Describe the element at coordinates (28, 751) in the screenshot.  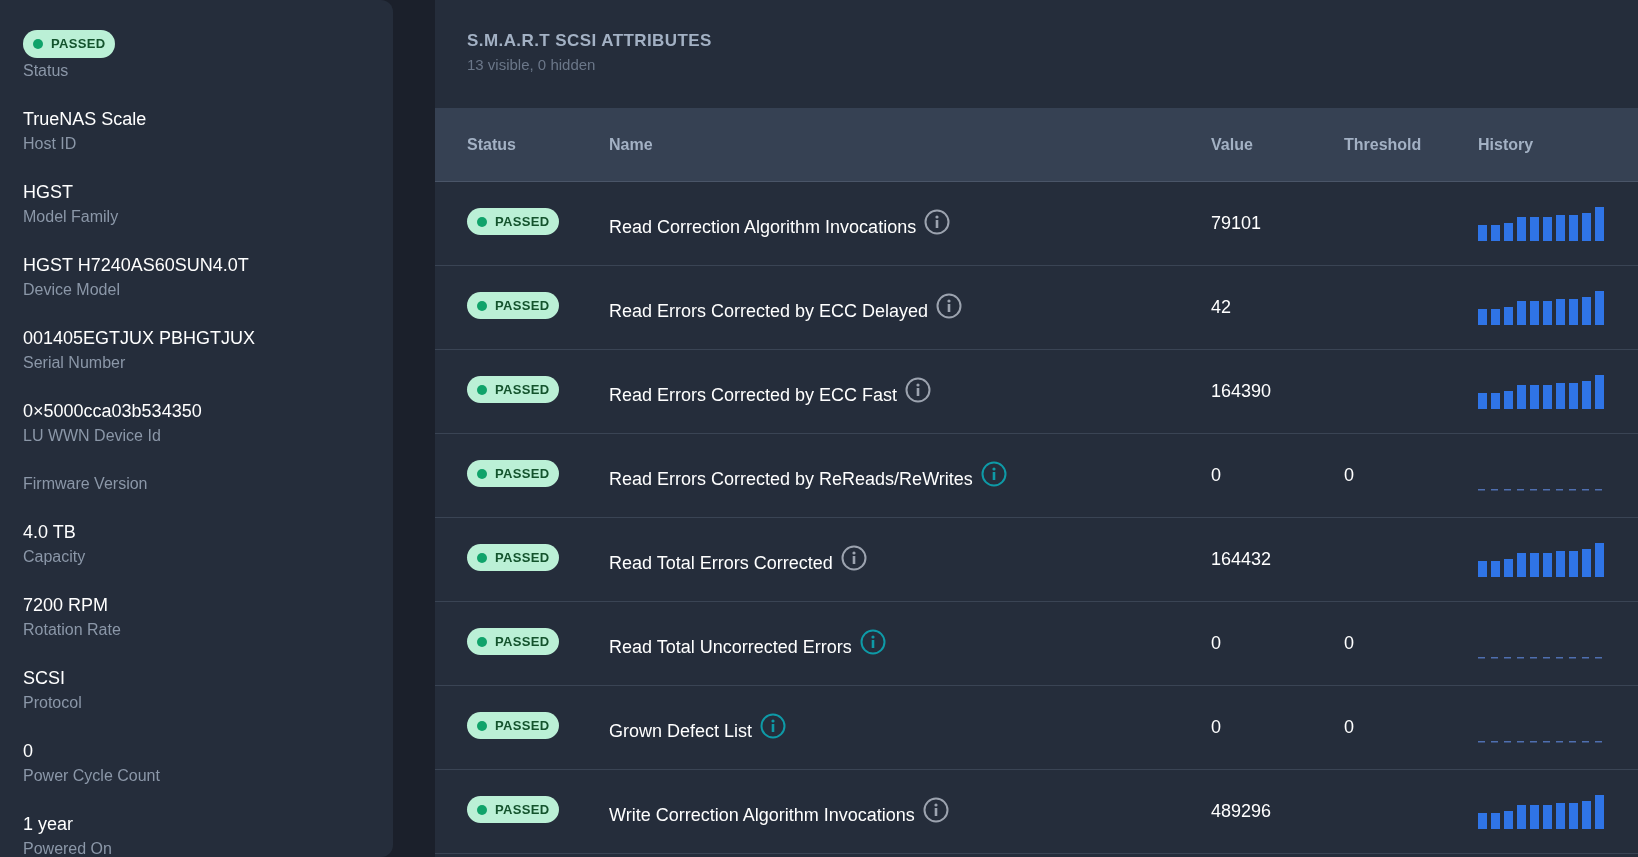
I see `property-value: 0` at that location.